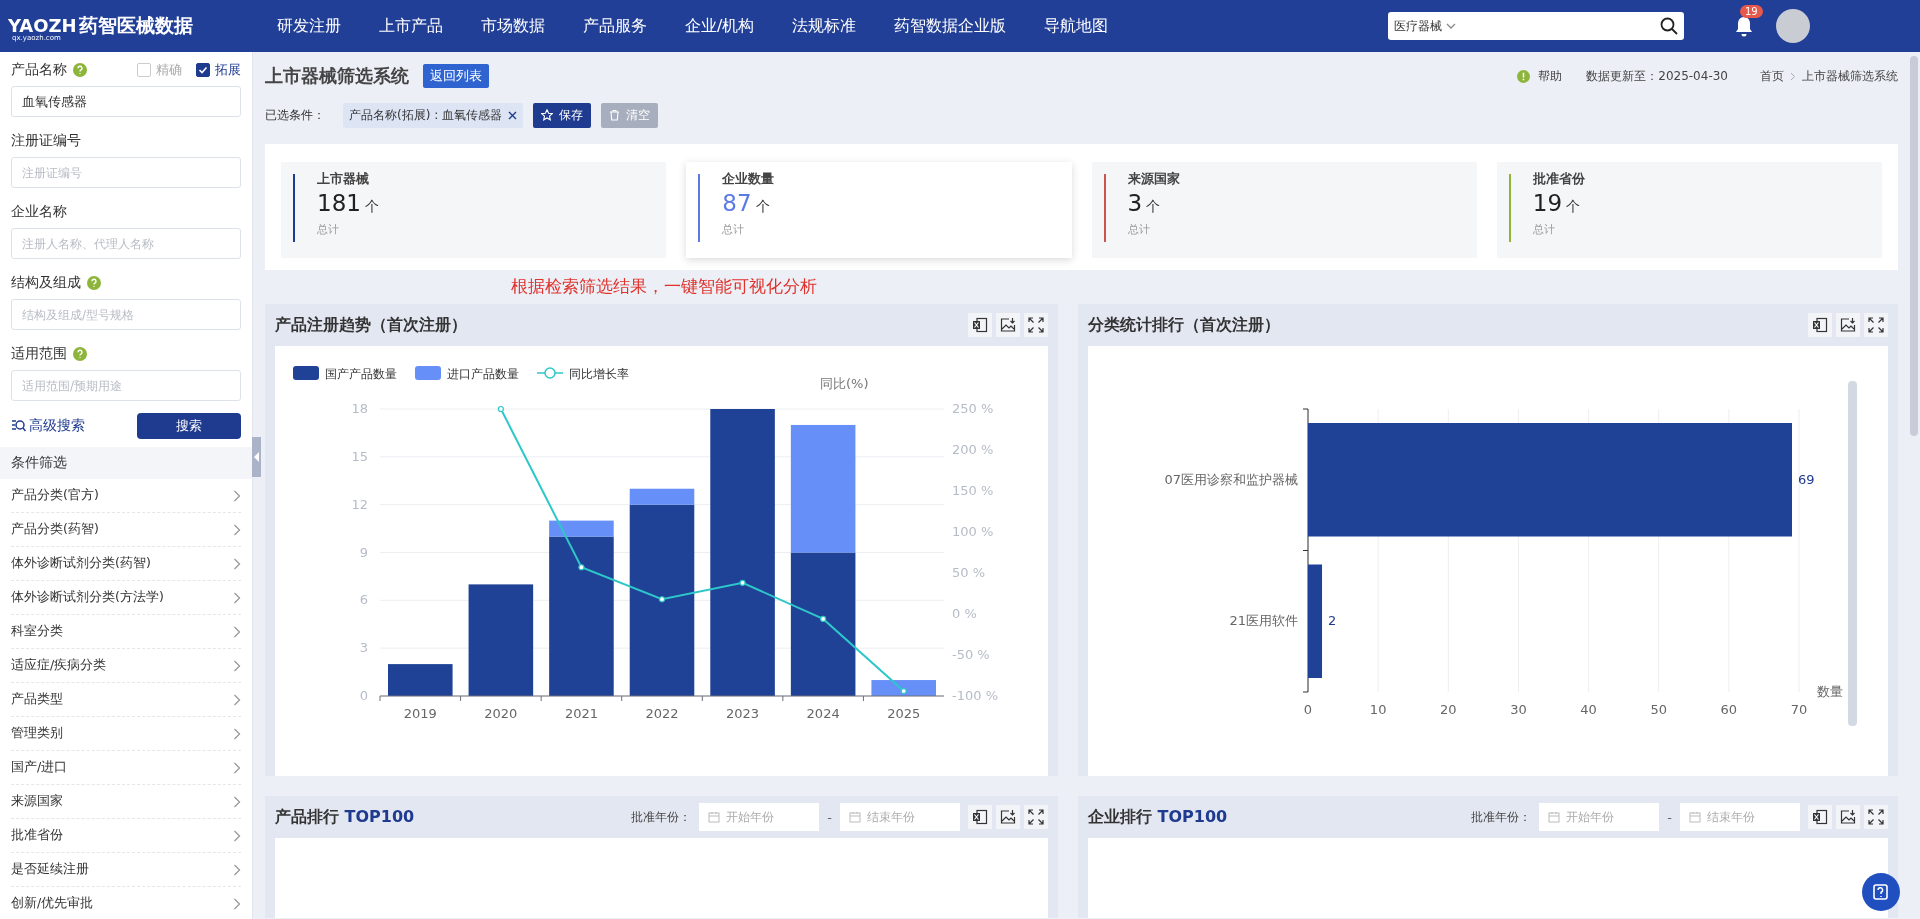  I want to click on card-title: 产品注册趋势（首次注册）, so click(371, 325).